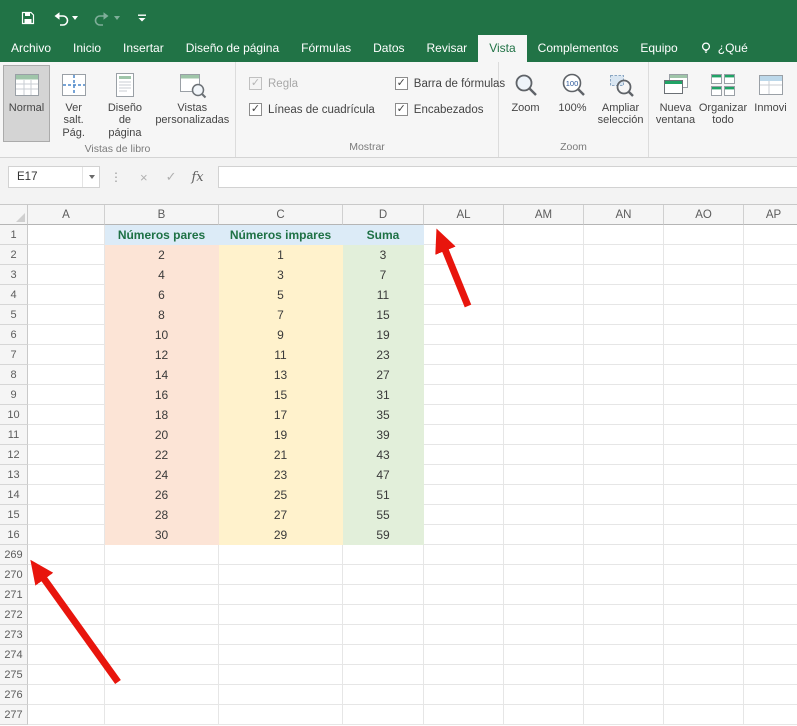 The image size is (797, 726). Describe the element at coordinates (624, 255) in the screenshot. I see `cell-AN2` at that location.